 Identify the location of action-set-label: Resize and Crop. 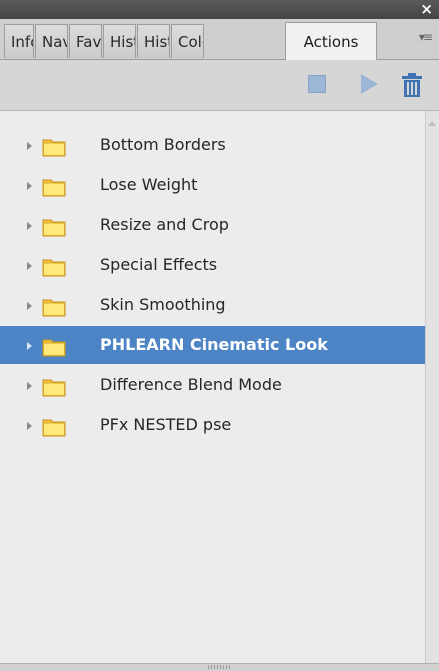
(164, 224).